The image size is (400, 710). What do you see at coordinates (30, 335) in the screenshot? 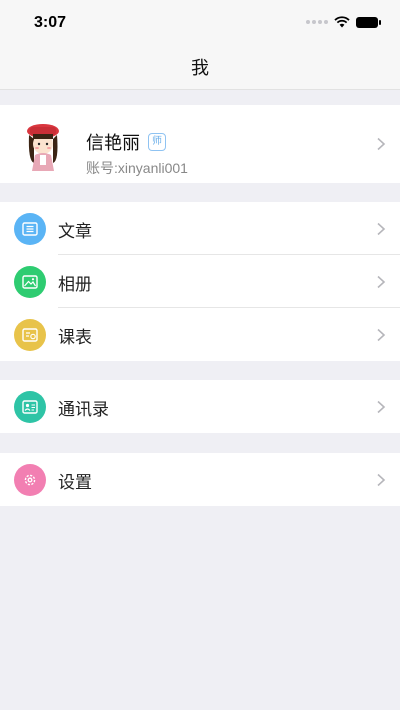
I see `timetable-icon` at bounding box center [30, 335].